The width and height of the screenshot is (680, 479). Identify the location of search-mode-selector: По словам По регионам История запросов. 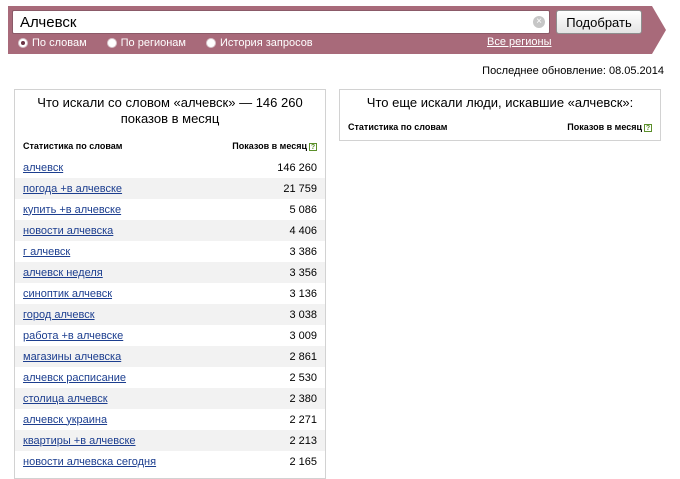
(175, 43).